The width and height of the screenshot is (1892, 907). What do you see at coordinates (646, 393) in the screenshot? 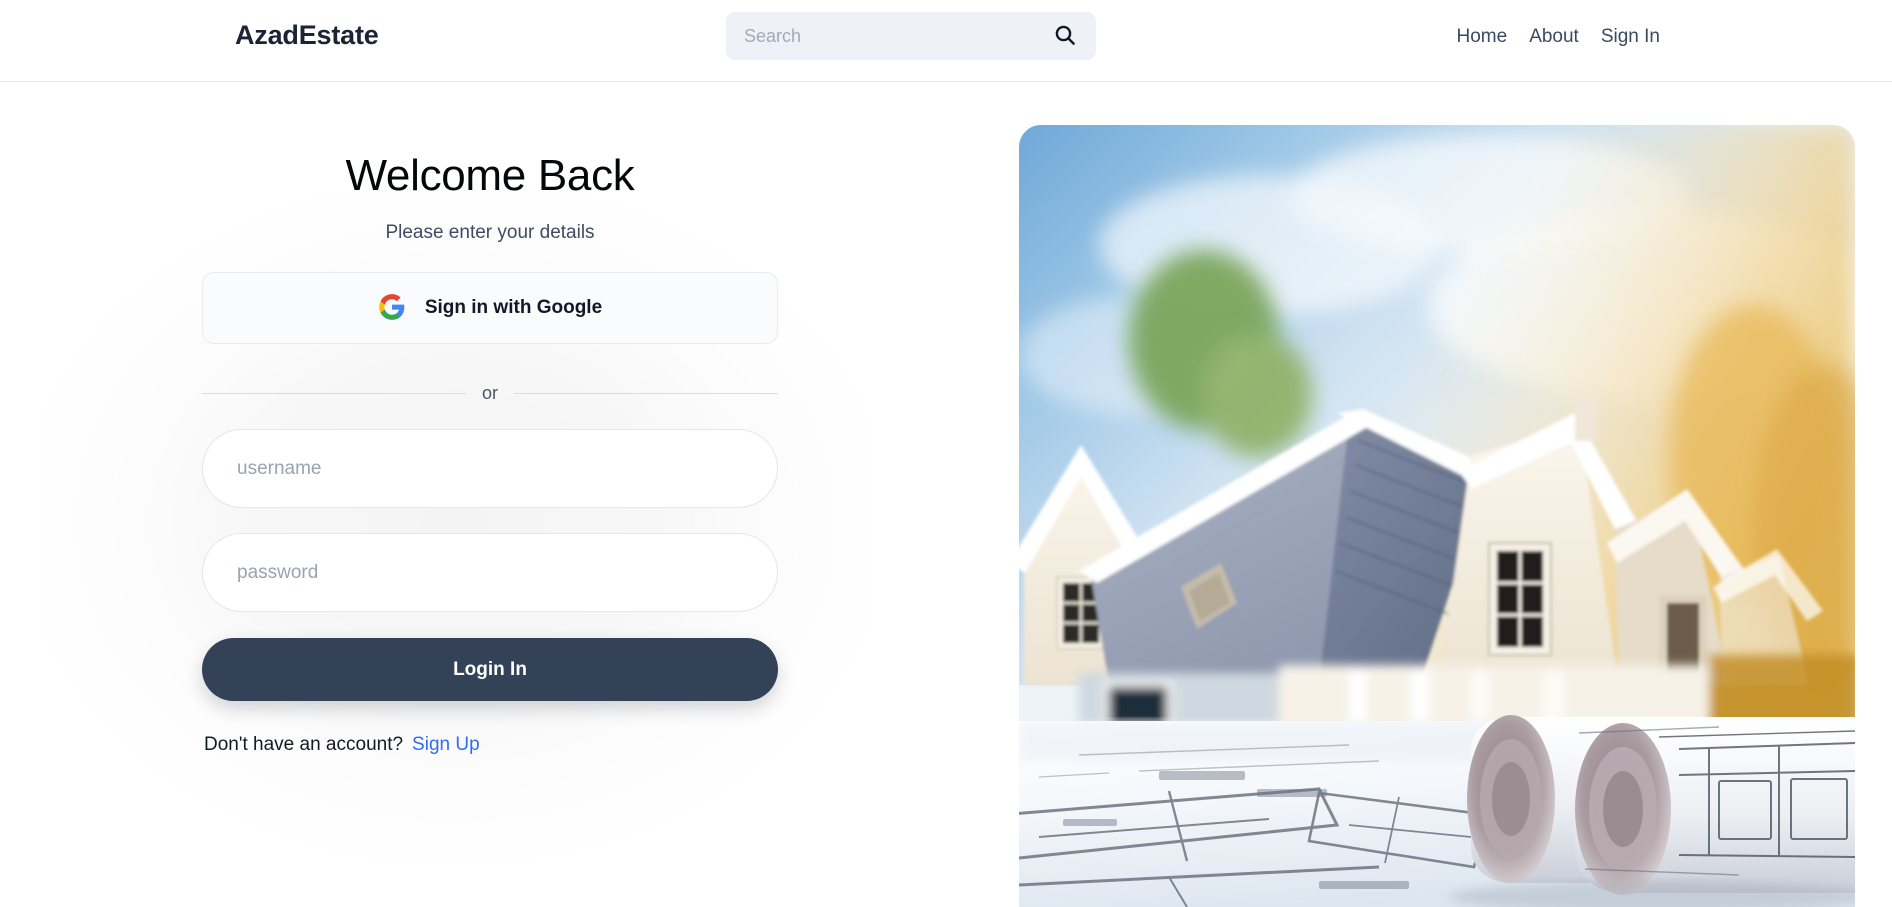
I see `divider-line-right` at bounding box center [646, 393].